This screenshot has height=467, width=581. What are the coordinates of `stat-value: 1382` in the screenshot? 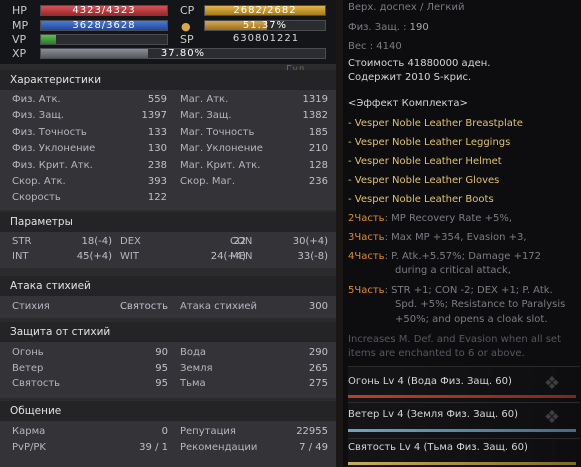 It's located at (315, 116).